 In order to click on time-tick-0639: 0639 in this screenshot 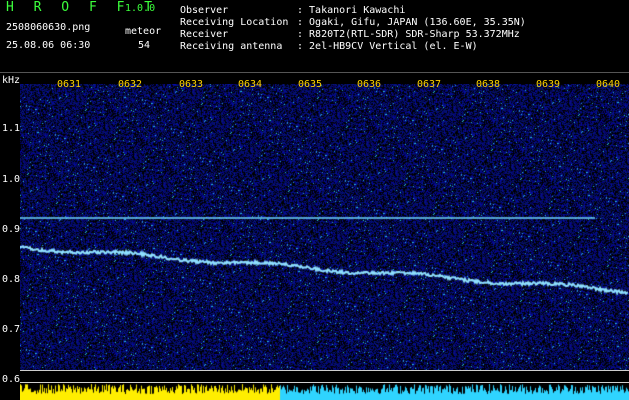, I will do `click(548, 84)`.